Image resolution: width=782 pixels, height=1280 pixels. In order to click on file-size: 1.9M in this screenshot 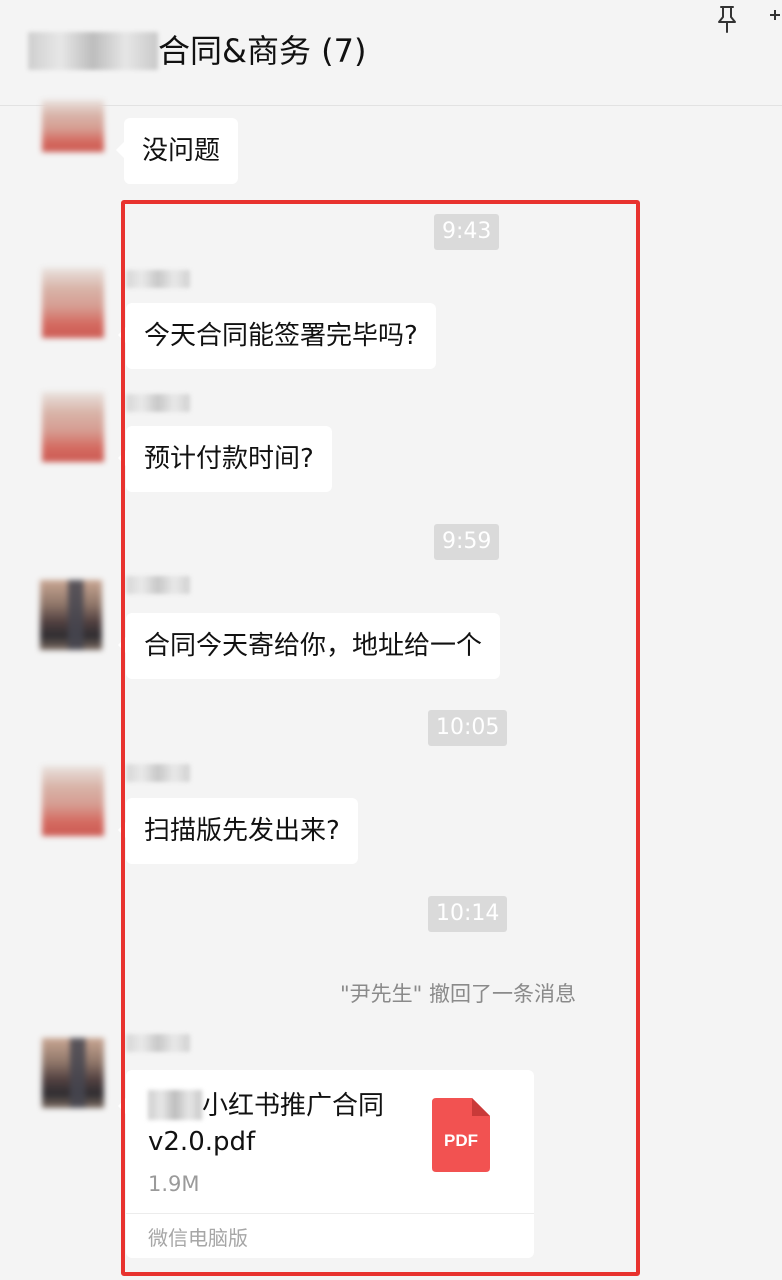, I will do `click(174, 1184)`.